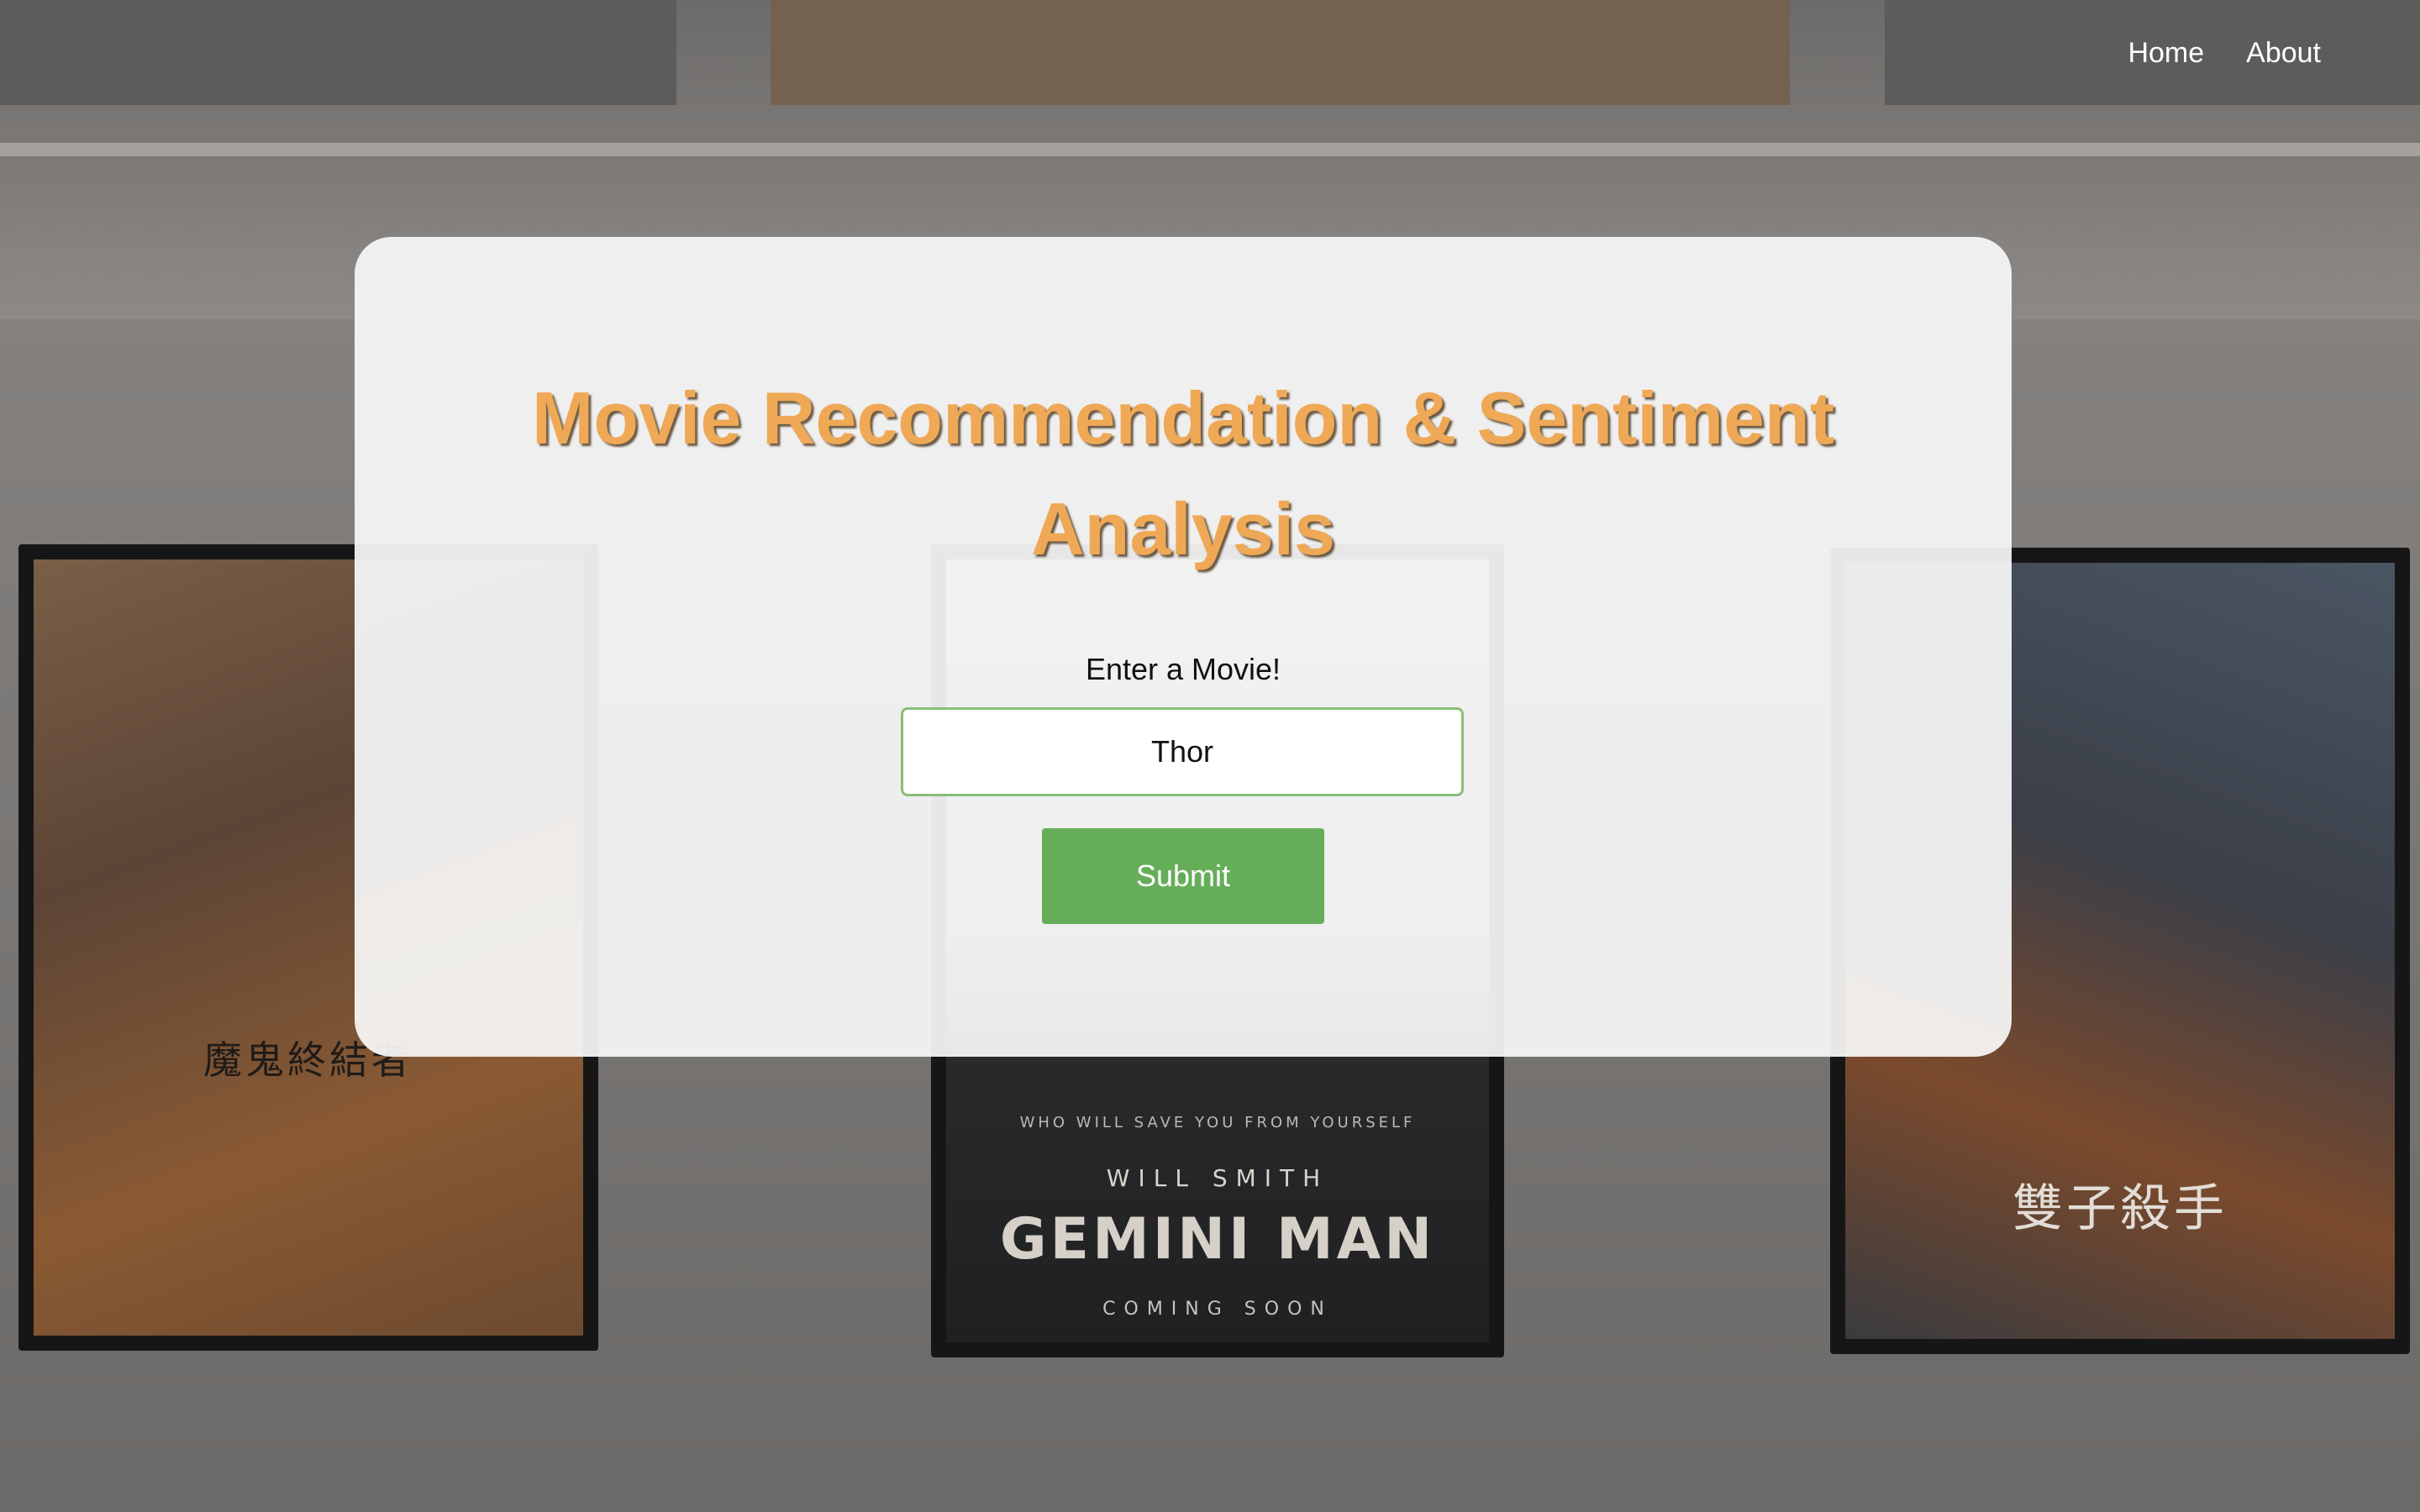 The height and width of the screenshot is (1512, 2420). Describe the element at coordinates (1217, 1178) in the screenshot. I see `poster-center-actor: WILL SMITH` at that location.